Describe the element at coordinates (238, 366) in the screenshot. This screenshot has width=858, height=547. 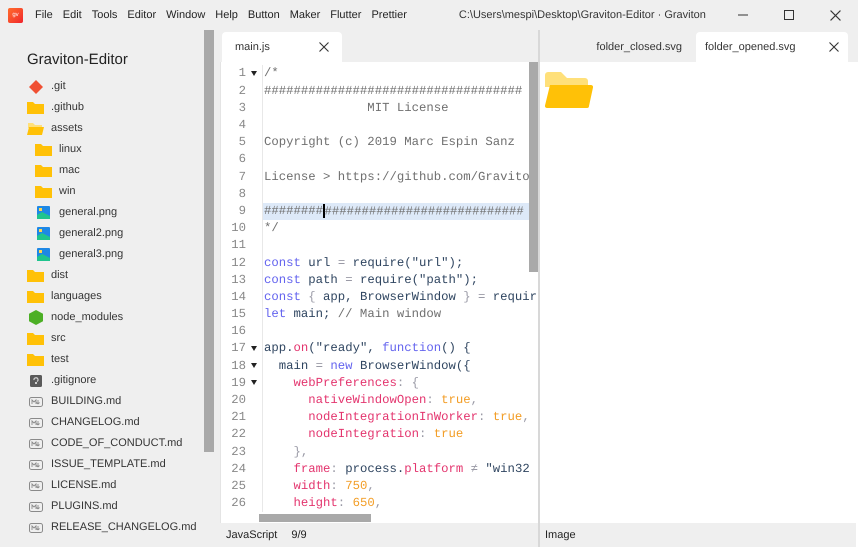
I see `line-number: 18` at that location.